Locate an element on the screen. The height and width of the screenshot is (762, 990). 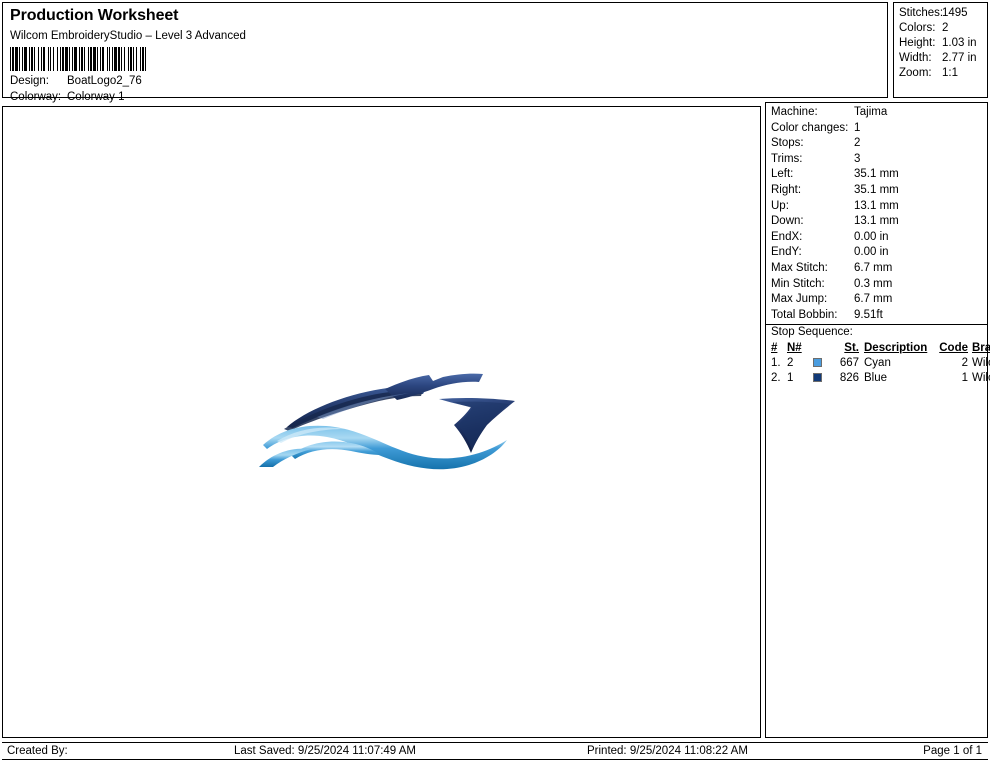
info-row: Total Bobbin: 9.51ft is located at coordinates (876, 316).